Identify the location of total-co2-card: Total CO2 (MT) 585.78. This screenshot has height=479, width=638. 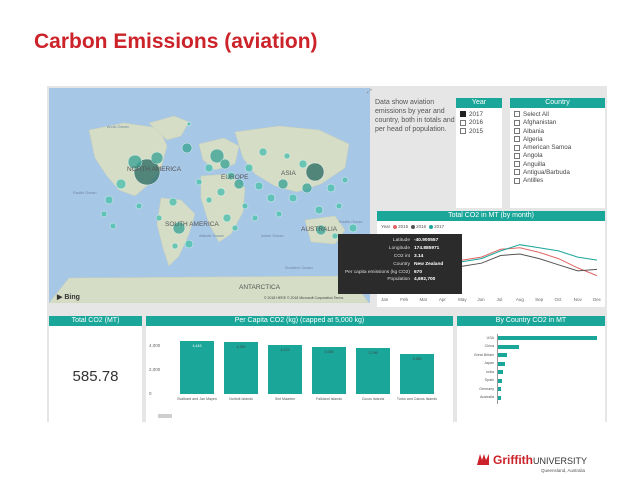
(95, 369).